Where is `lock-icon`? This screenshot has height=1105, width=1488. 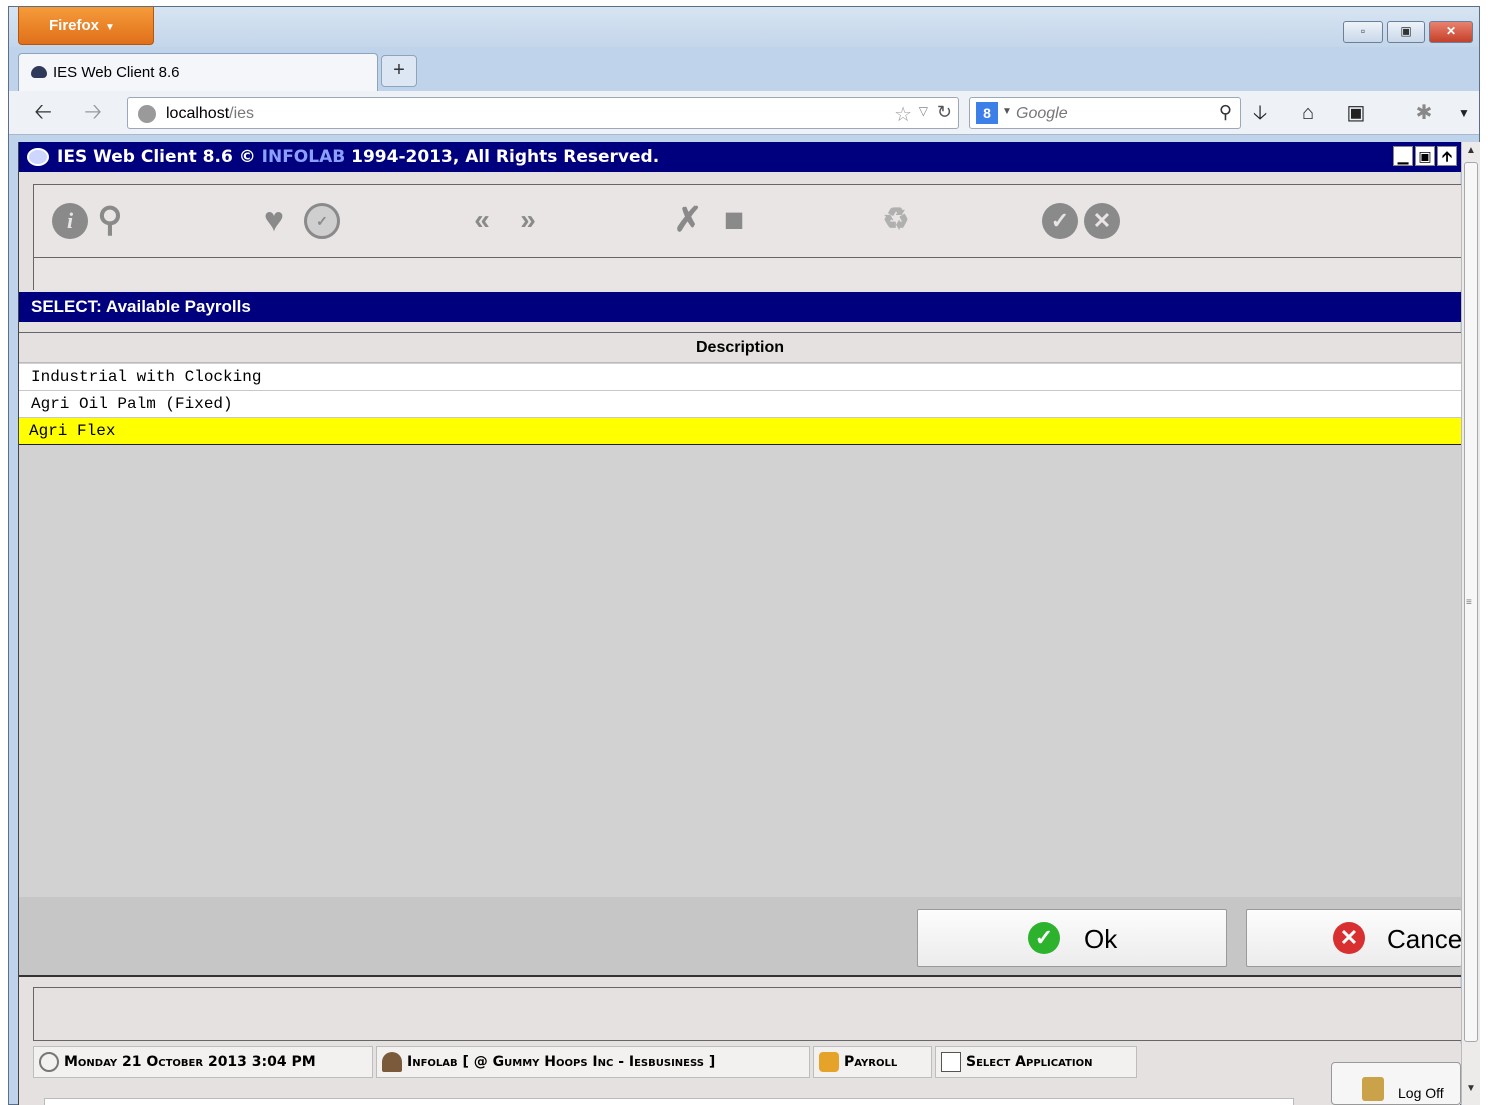 lock-icon is located at coordinates (1373, 1089).